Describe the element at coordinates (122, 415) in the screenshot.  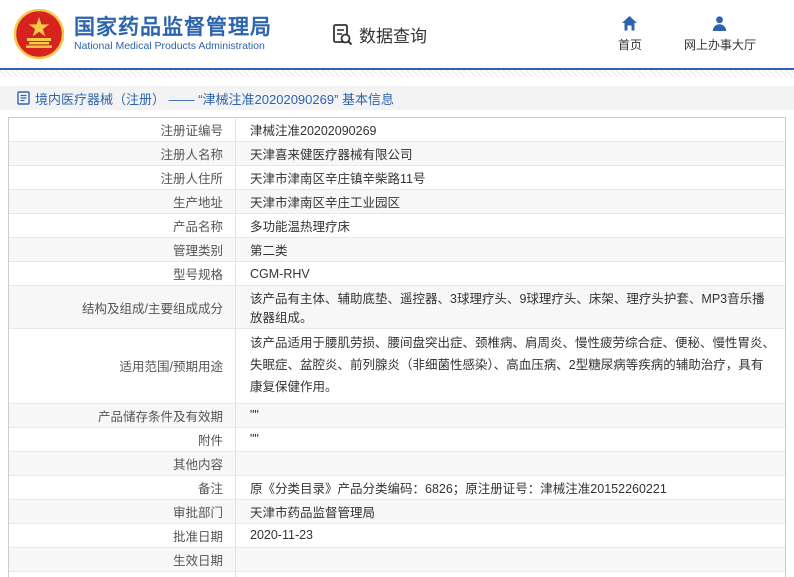
I see `row-label: 产品储存条件及有效期` at that location.